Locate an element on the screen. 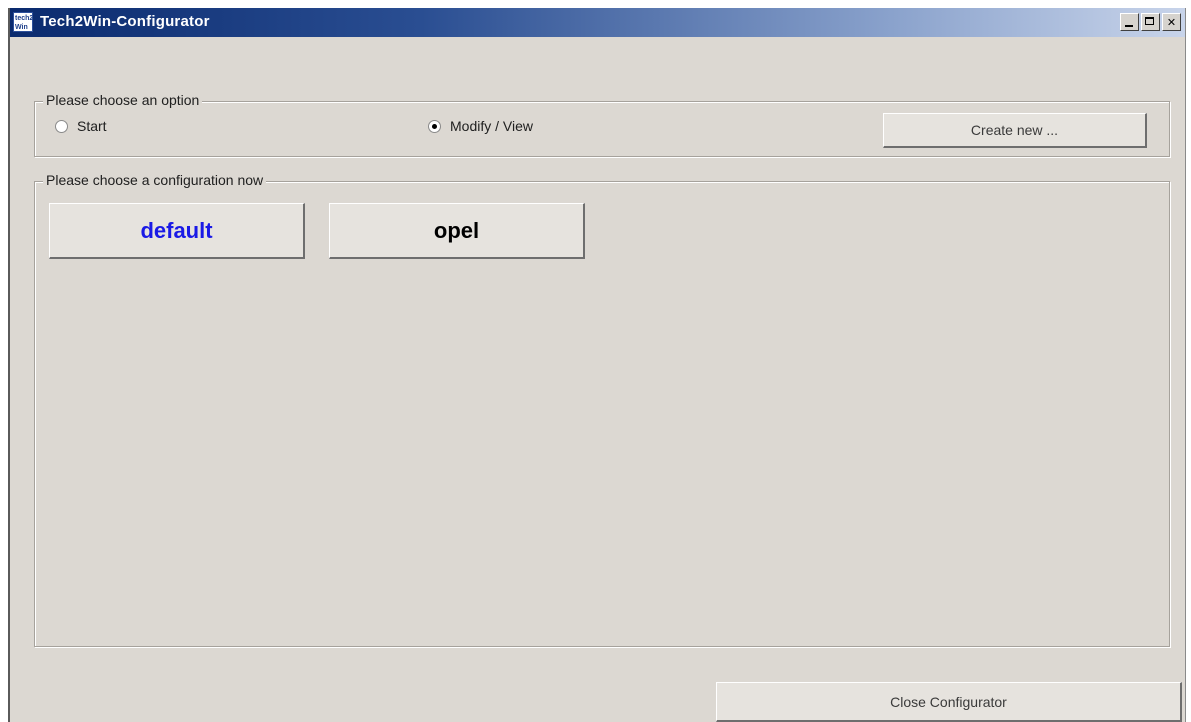  configuration-group-legend: Please choose a configuration now is located at coordinates (155, 180).